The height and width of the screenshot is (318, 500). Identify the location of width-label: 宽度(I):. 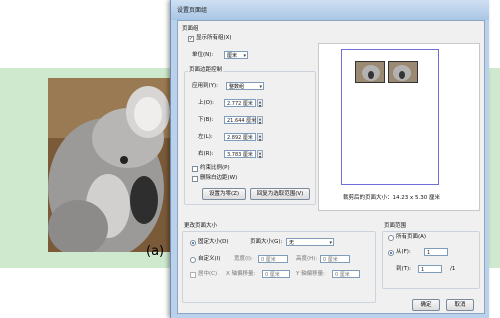
(243, 259).